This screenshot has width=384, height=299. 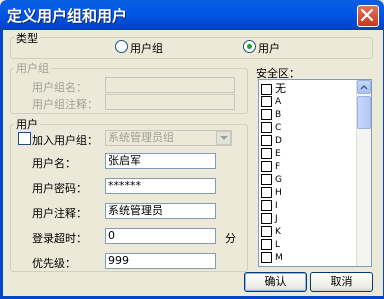 What do you see at coordinates (160, 211) in the screenshot?
I see `user-comment-field: 系统管理员` at bounding box center [160, 211].